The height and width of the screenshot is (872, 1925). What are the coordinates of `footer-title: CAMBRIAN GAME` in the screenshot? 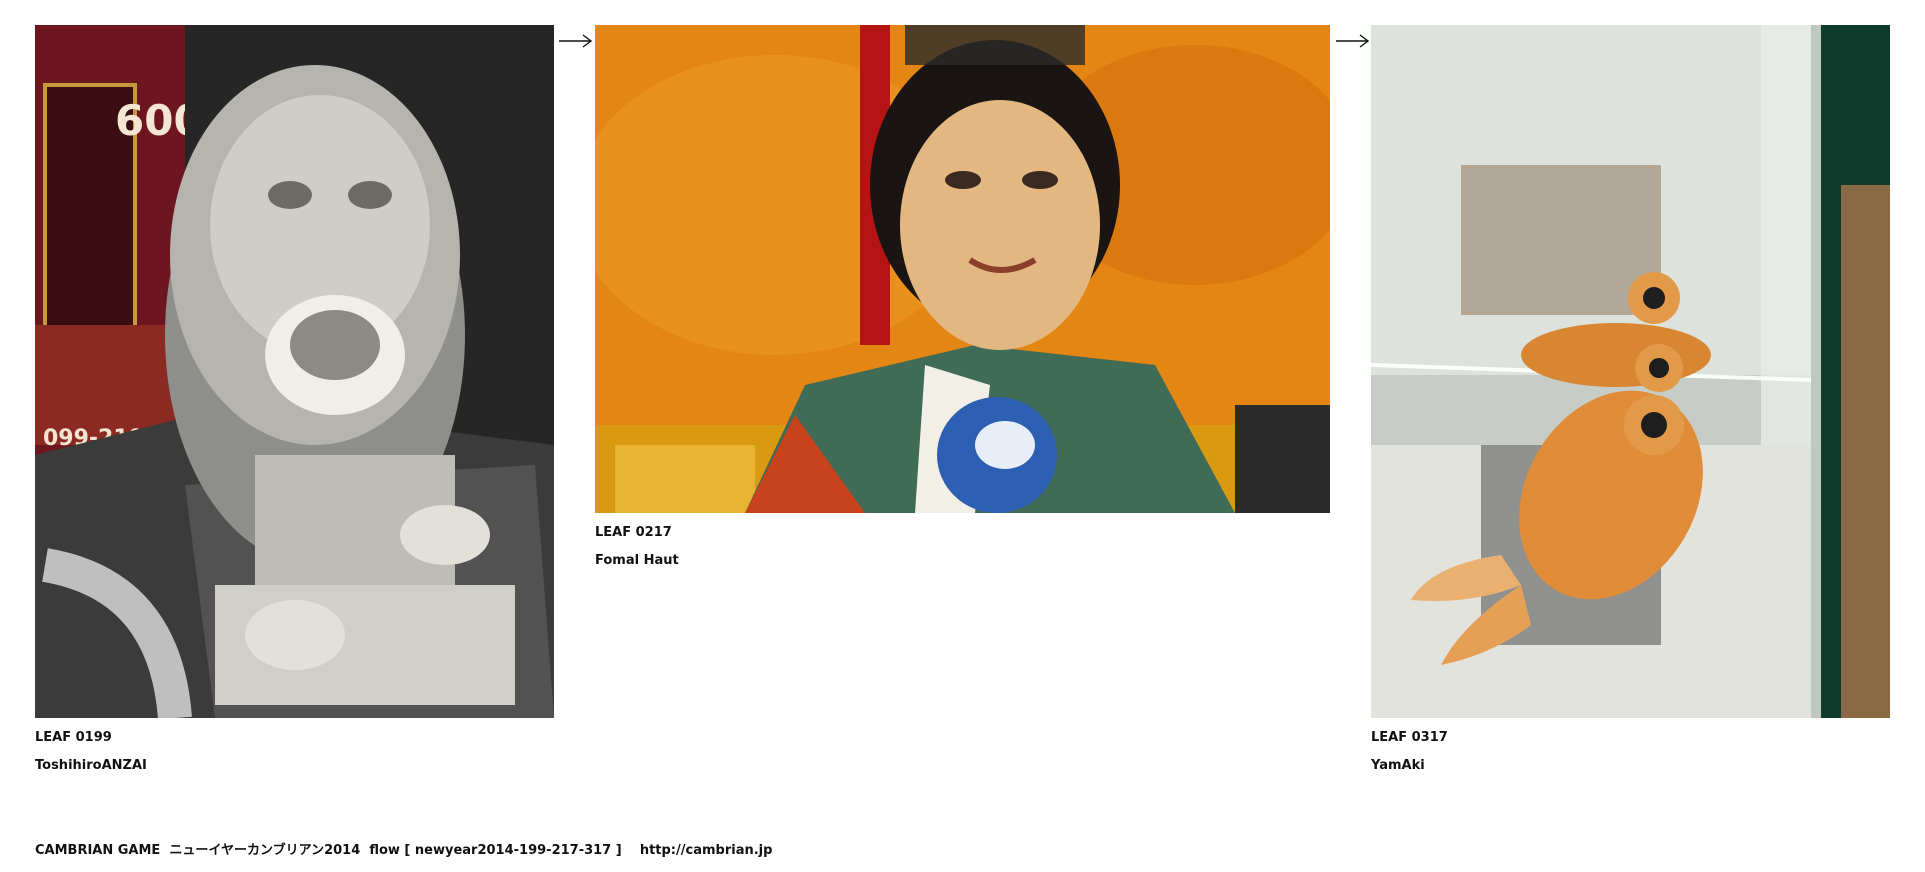 It's located at (98, 850).